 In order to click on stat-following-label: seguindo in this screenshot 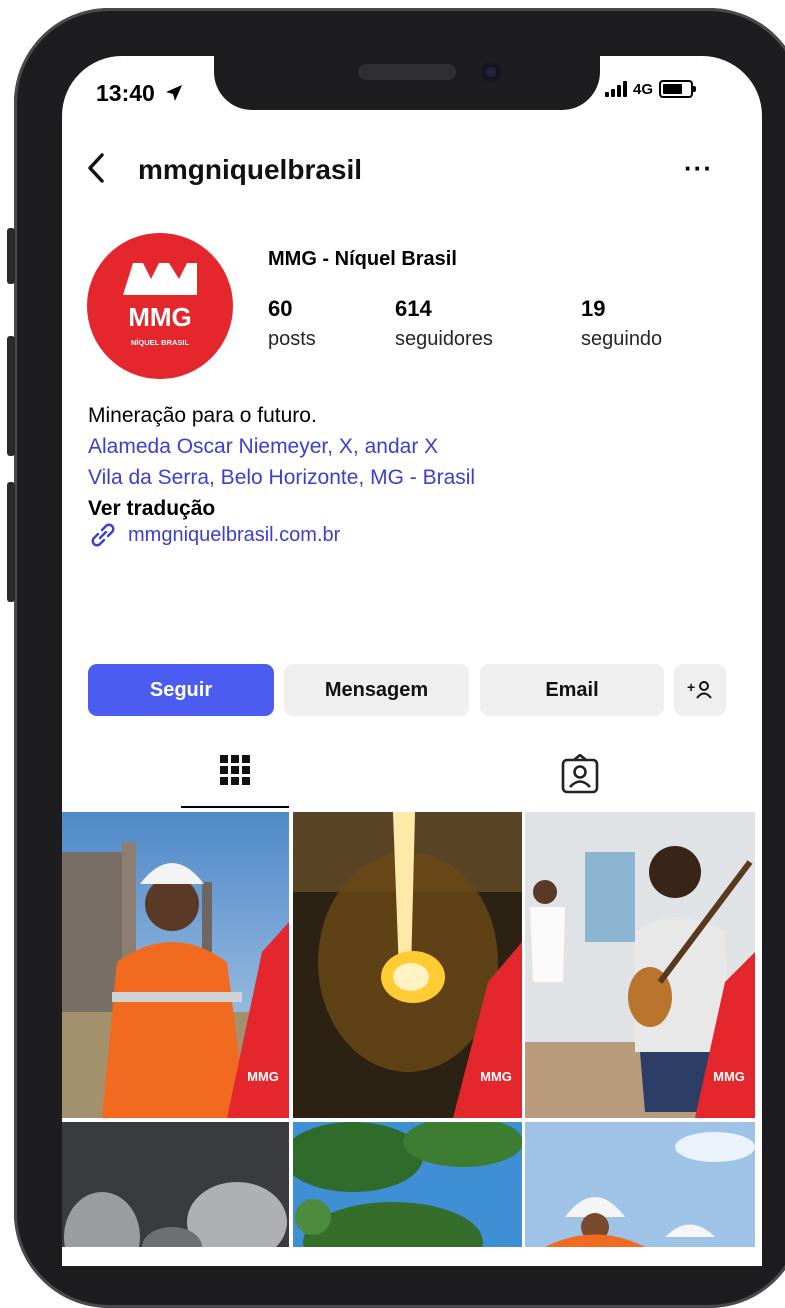, I will do `click(622, 339)`.